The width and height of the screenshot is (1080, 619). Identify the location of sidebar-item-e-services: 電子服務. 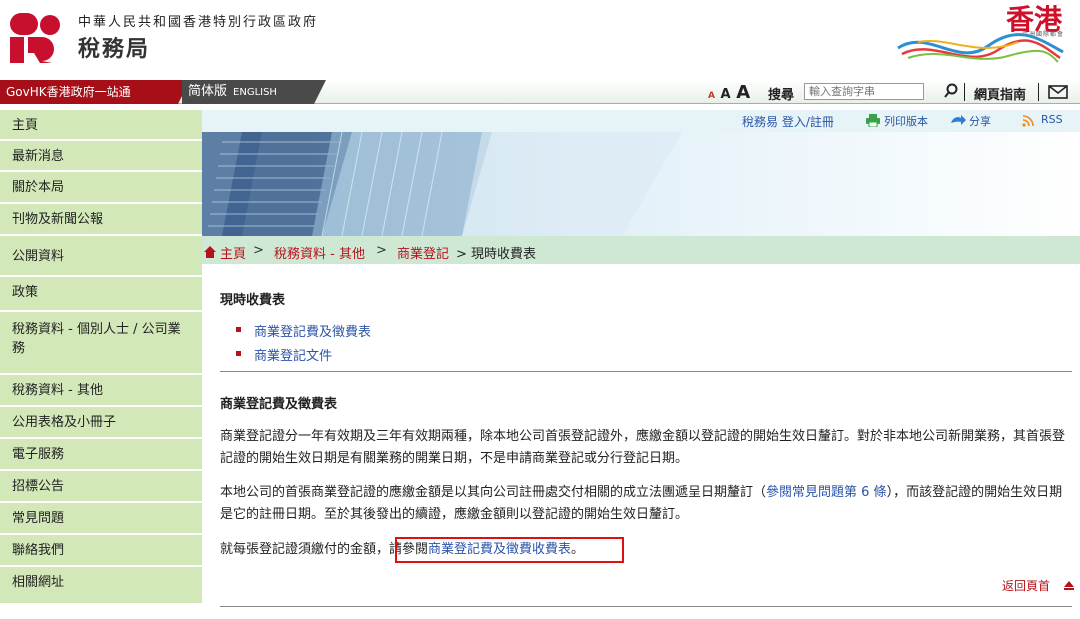
(101, 454).